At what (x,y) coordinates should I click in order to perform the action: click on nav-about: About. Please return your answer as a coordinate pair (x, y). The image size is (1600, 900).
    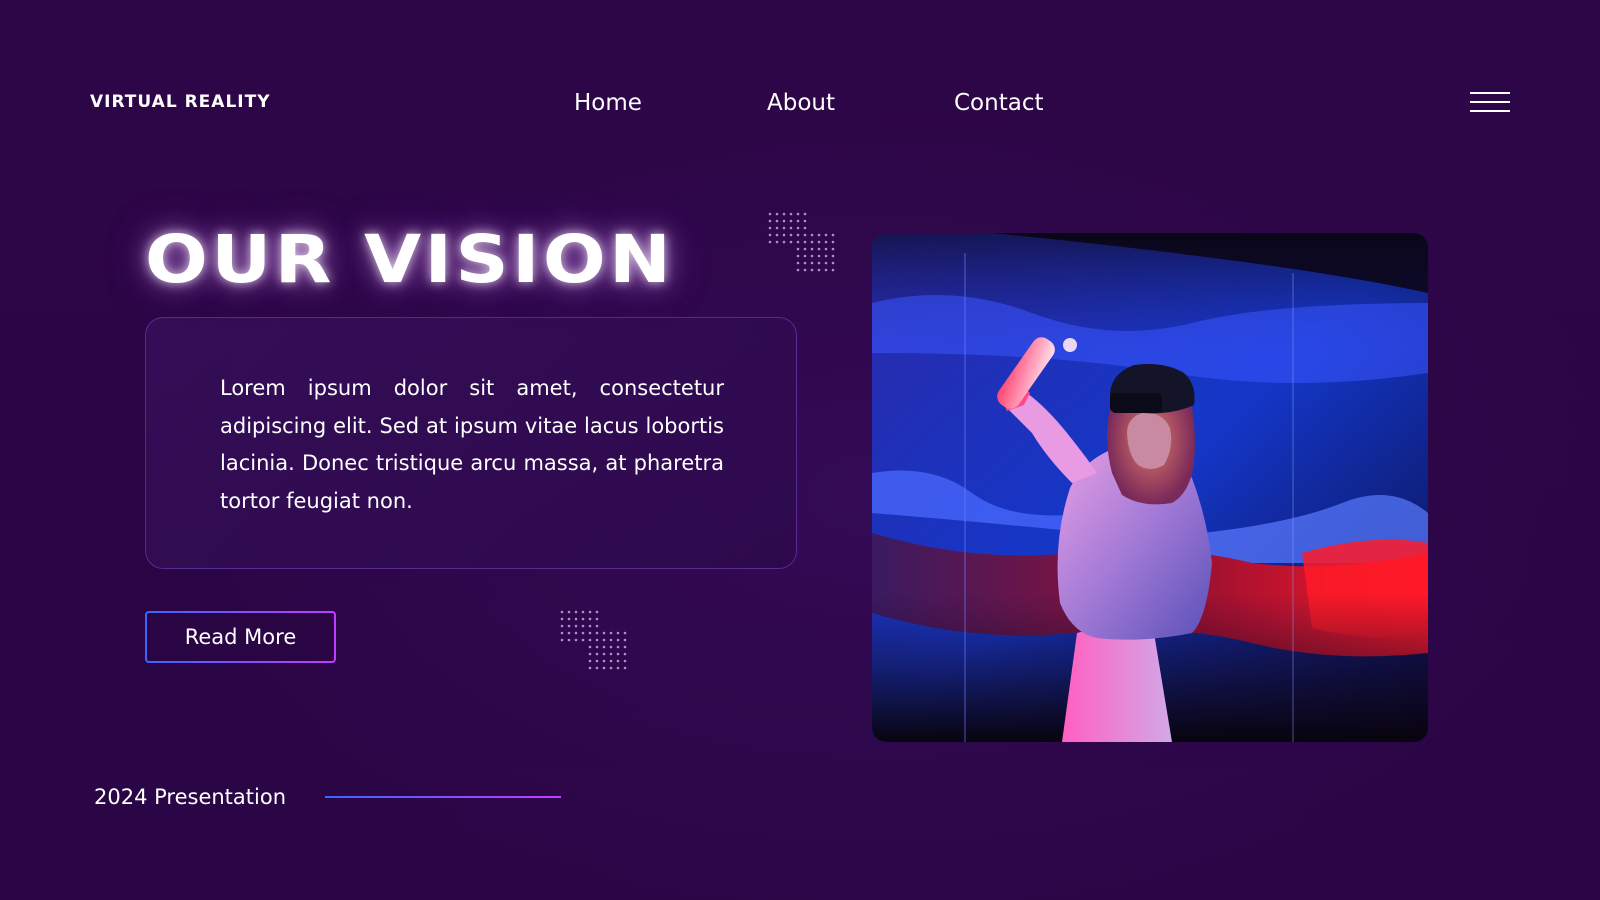
    Looking at the image, I should click on (801, 103).